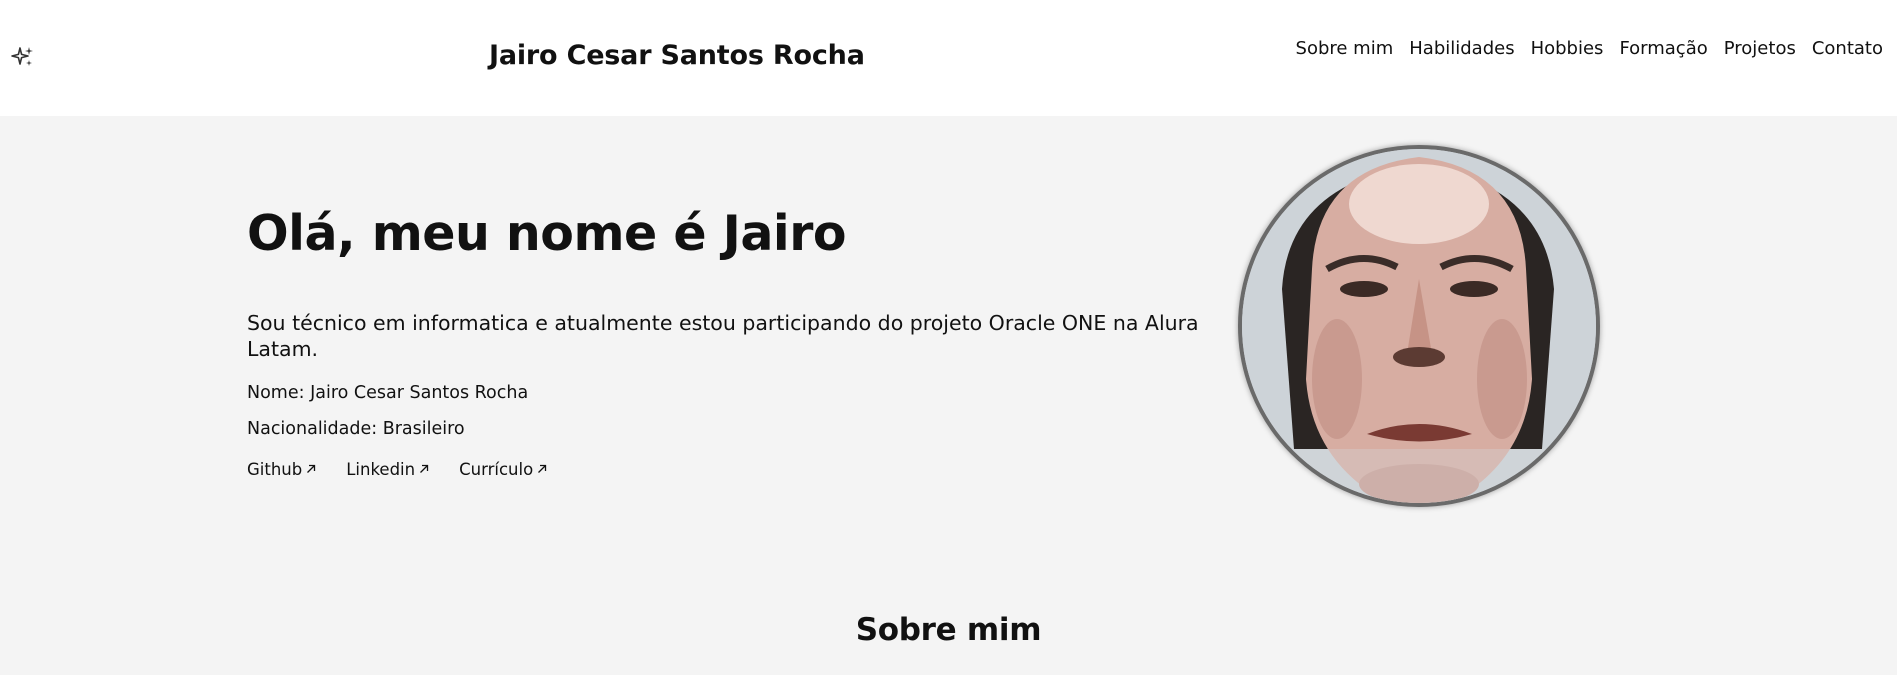  Describe the element at coordinates (275, 469) in the screenshot. I see `github-link-label: Github` at that location.